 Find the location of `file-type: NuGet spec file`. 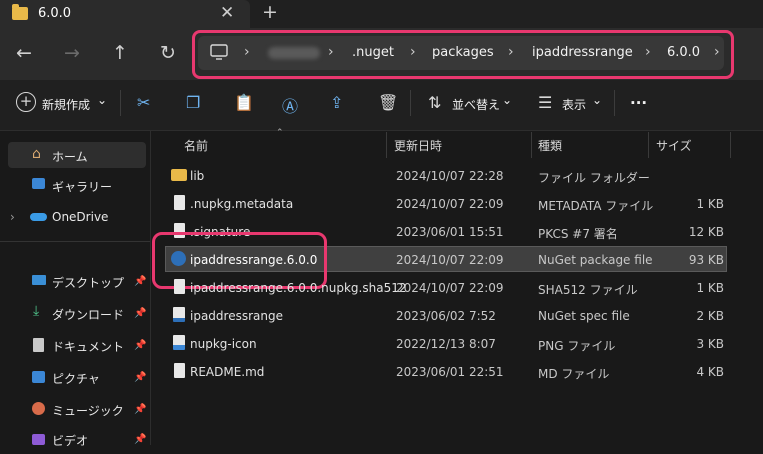

file-type: NuGet spec file is located at coordinates (584, 316).